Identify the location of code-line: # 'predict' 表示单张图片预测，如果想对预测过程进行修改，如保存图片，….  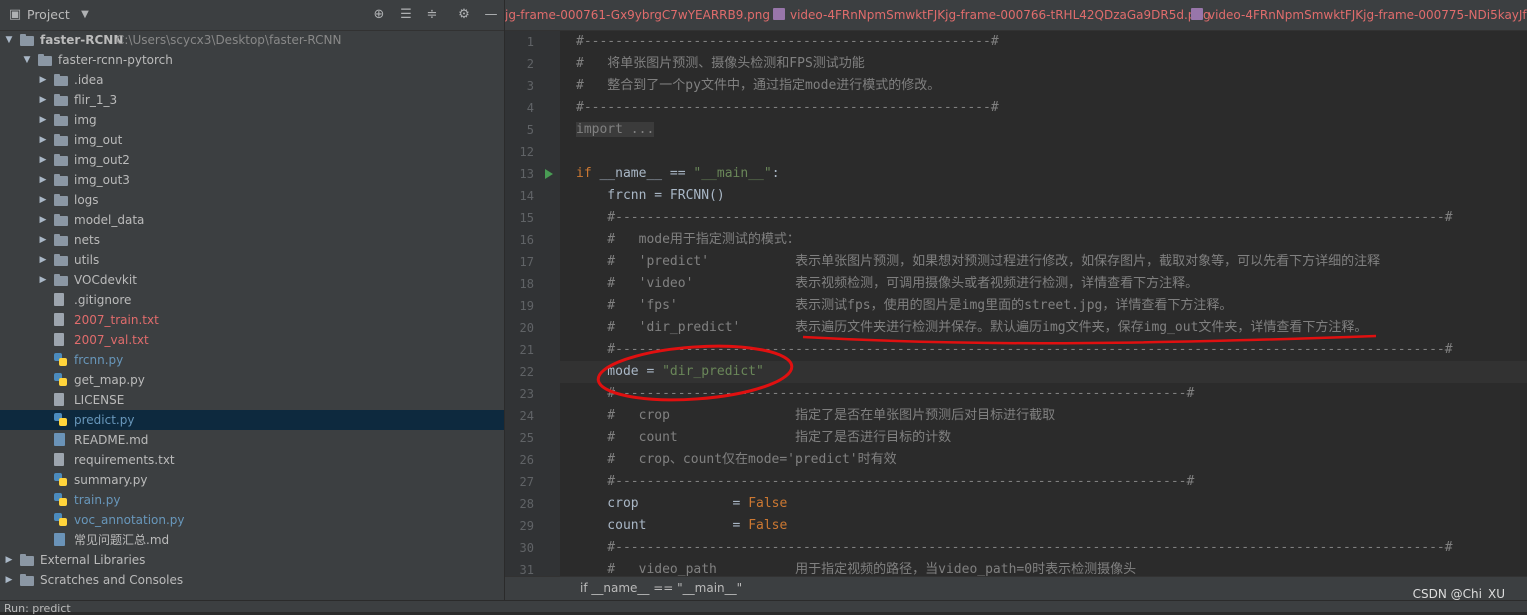
(978, 262).